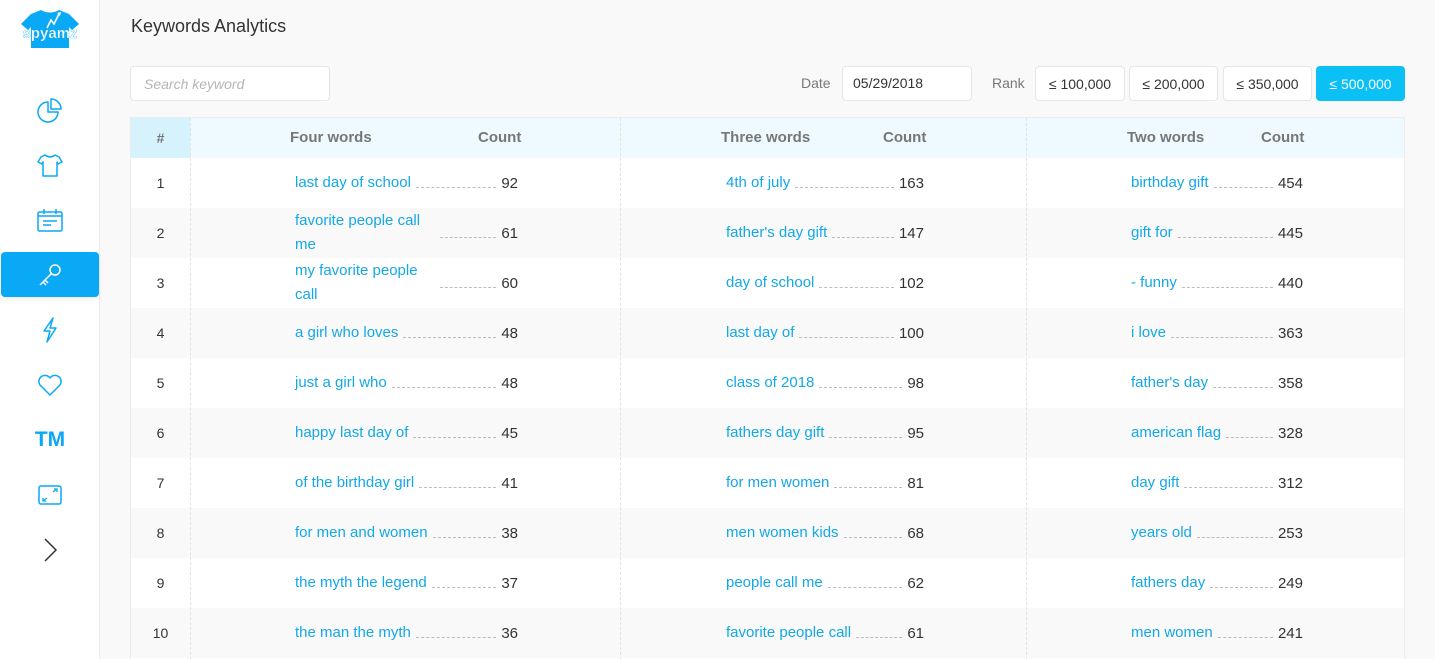  Describe the element at coordinates (509, 433) in the screenshot. I see `keyword-count: 45` at that location.